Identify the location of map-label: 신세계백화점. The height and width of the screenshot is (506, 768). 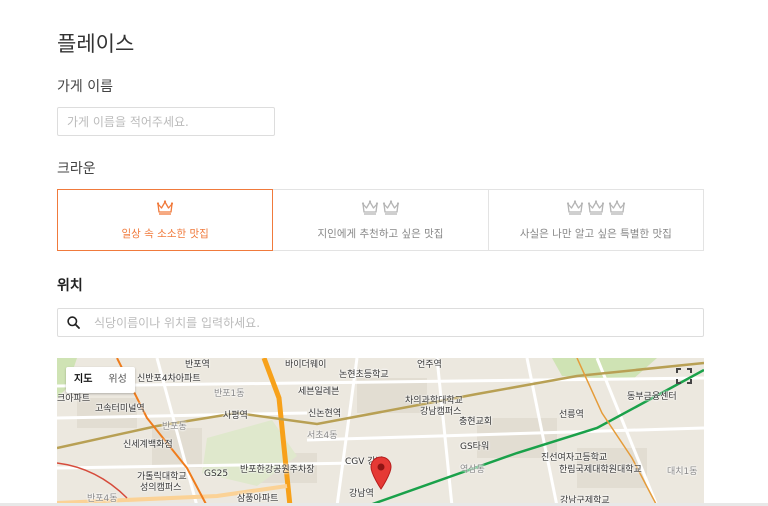
(148, 445).